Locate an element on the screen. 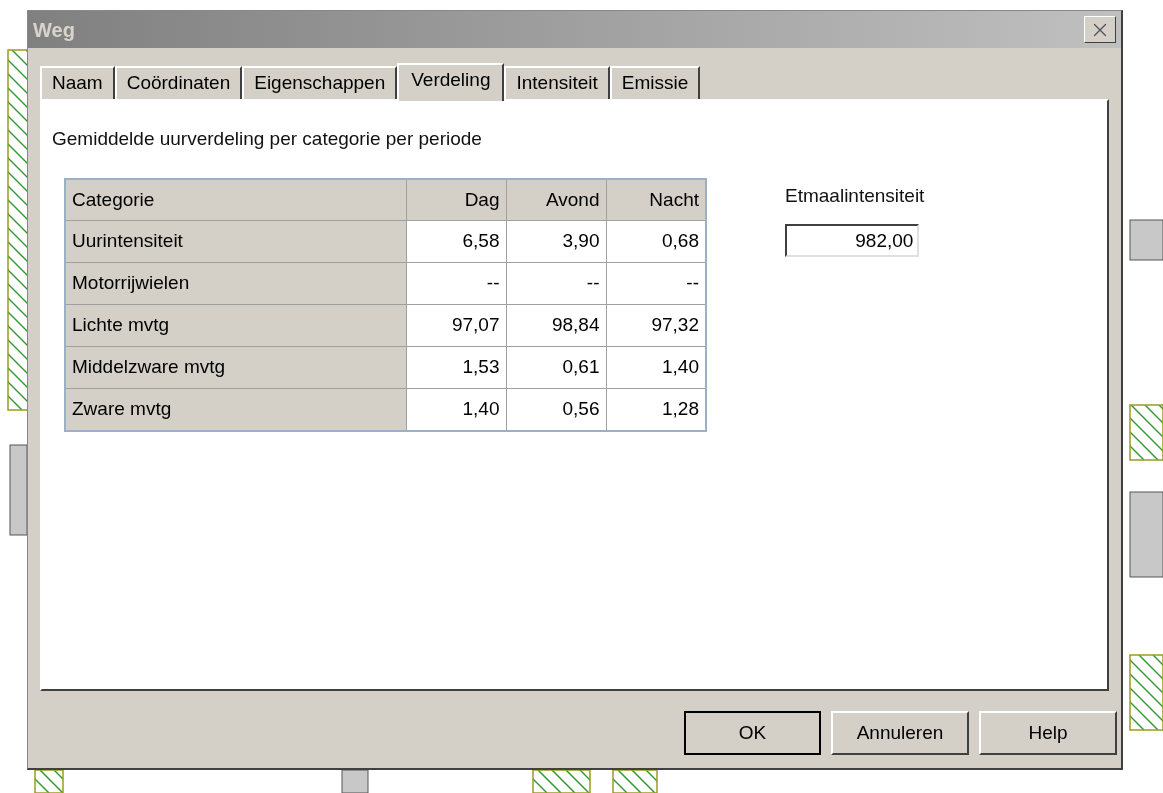 The image size is (1163, 793). description: Gemiddelde uurverdeling per categorie per periode is located at coordinates (267, 139).